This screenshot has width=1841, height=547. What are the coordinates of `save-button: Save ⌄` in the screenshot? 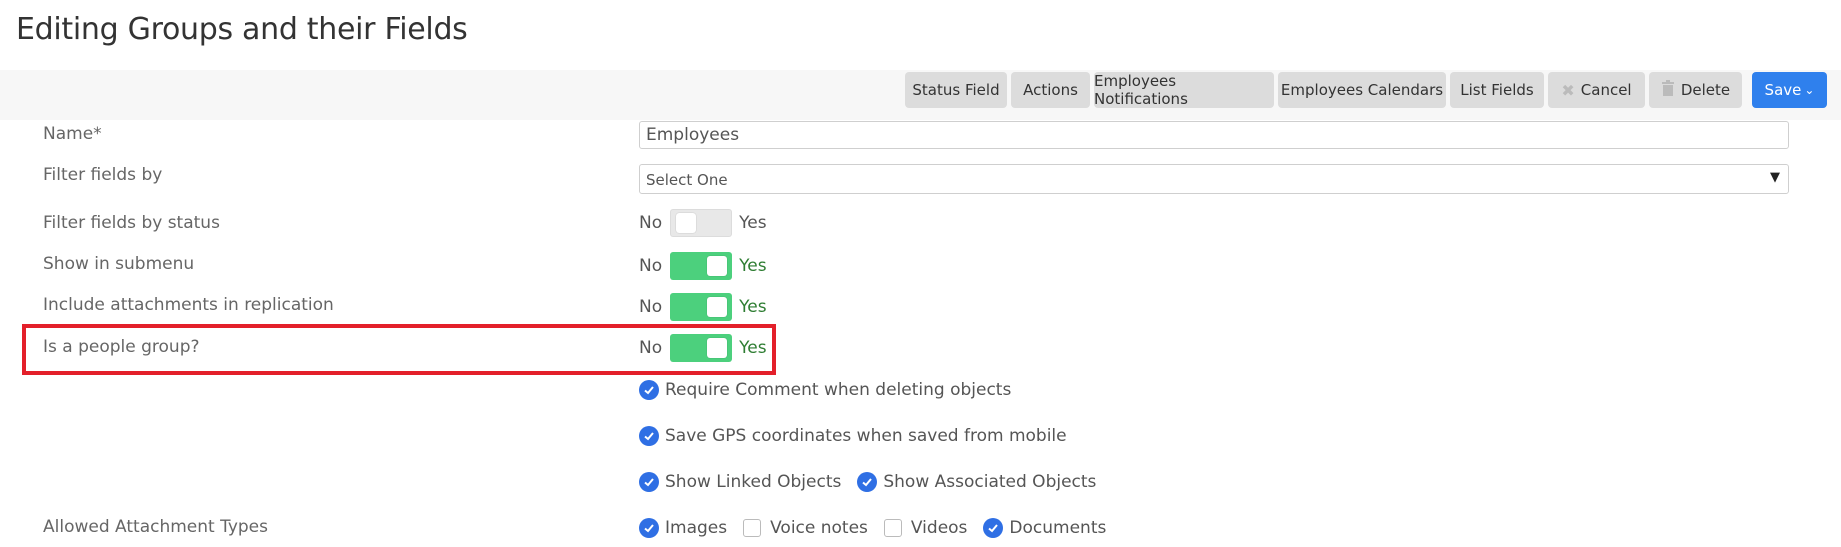 It's located at (1789, 90).